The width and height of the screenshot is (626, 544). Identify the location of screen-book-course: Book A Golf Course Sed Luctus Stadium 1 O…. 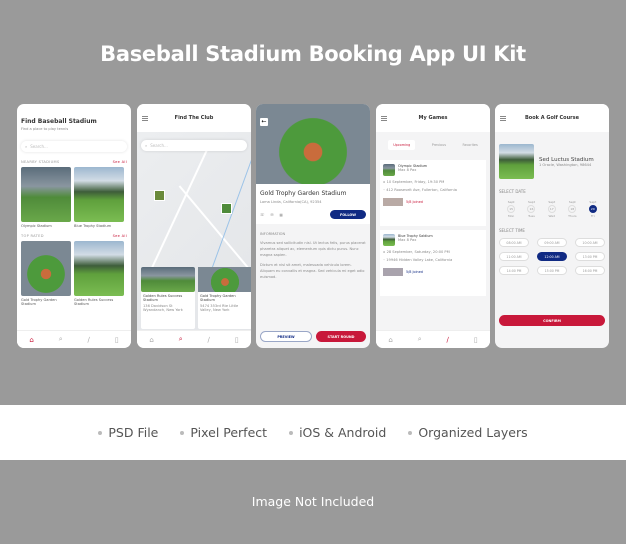
(552, 226).